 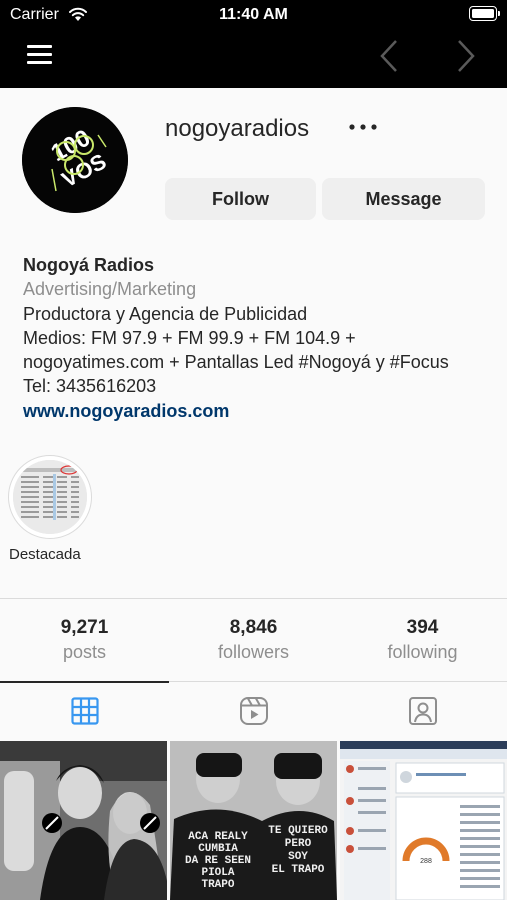 What do you see at coordinates (422, 640) in the screenshot?
I see `stat-following: 394 following` at bounding box center [422, 640].